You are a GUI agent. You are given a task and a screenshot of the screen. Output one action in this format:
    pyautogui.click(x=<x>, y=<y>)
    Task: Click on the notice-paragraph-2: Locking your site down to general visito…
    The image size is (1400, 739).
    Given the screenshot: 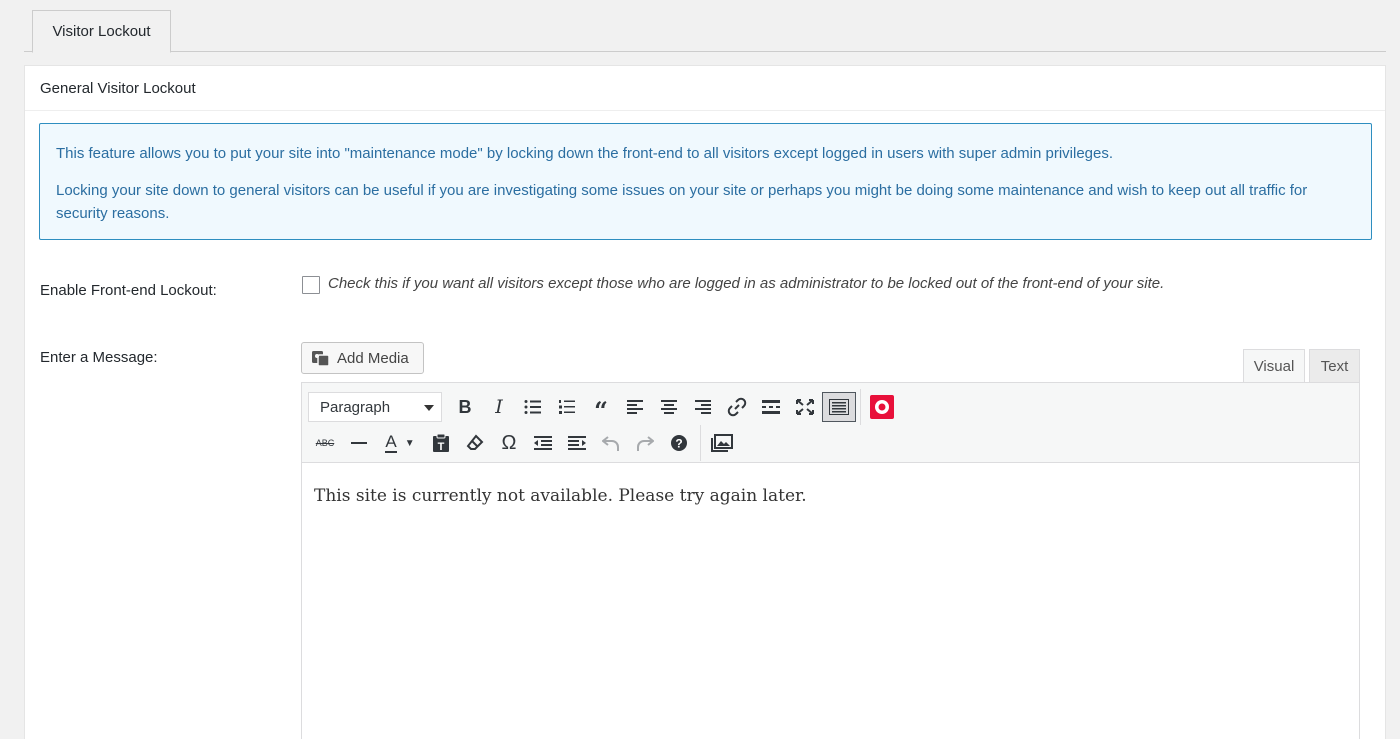 What is the action you would take?
    pyautogui.click(x=682, y=202)
    